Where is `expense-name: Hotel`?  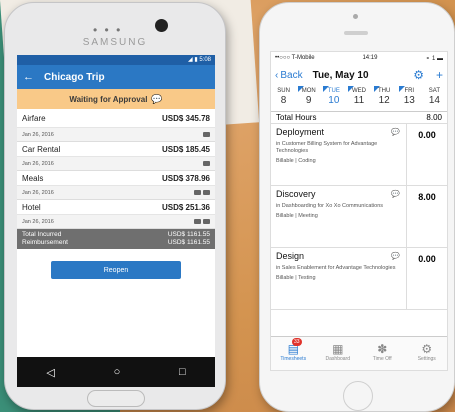 expense-name: Hotel is located at coordinates (31, 207).